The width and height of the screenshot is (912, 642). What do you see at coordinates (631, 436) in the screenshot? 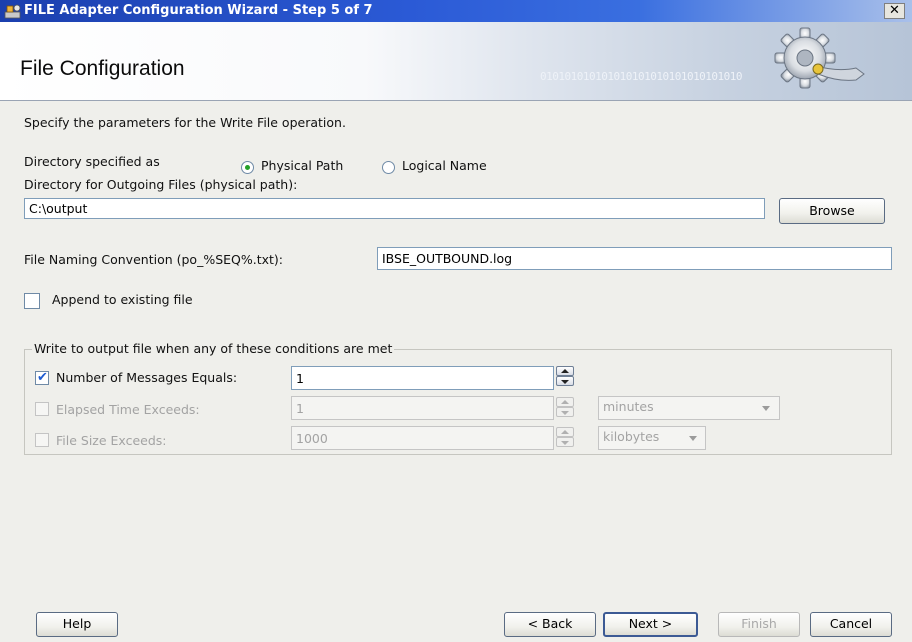
I see `size-unit-value: kilobytes` at bounding box center [631, 436].